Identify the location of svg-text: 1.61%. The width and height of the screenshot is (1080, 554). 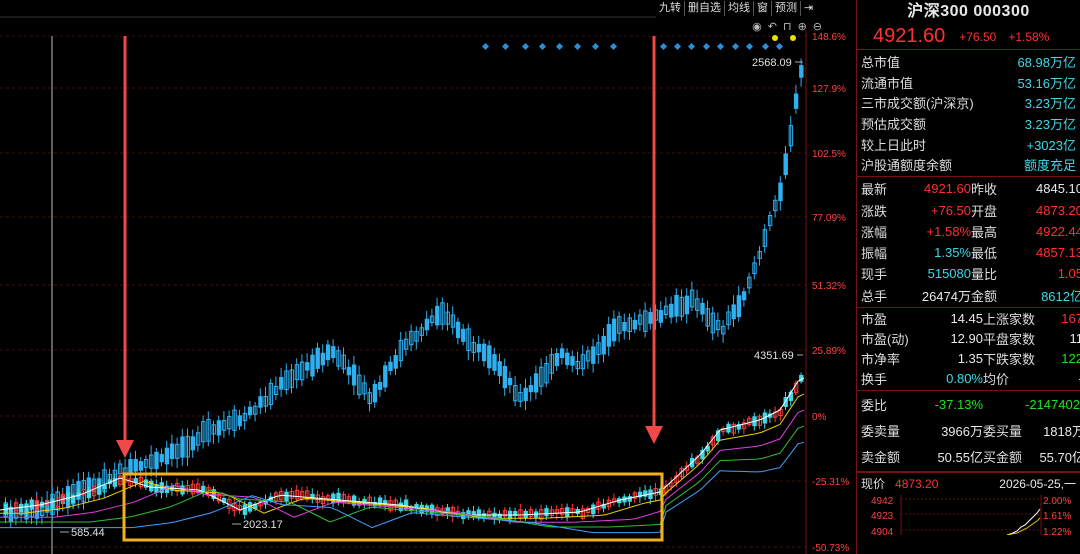
(1057, 516).